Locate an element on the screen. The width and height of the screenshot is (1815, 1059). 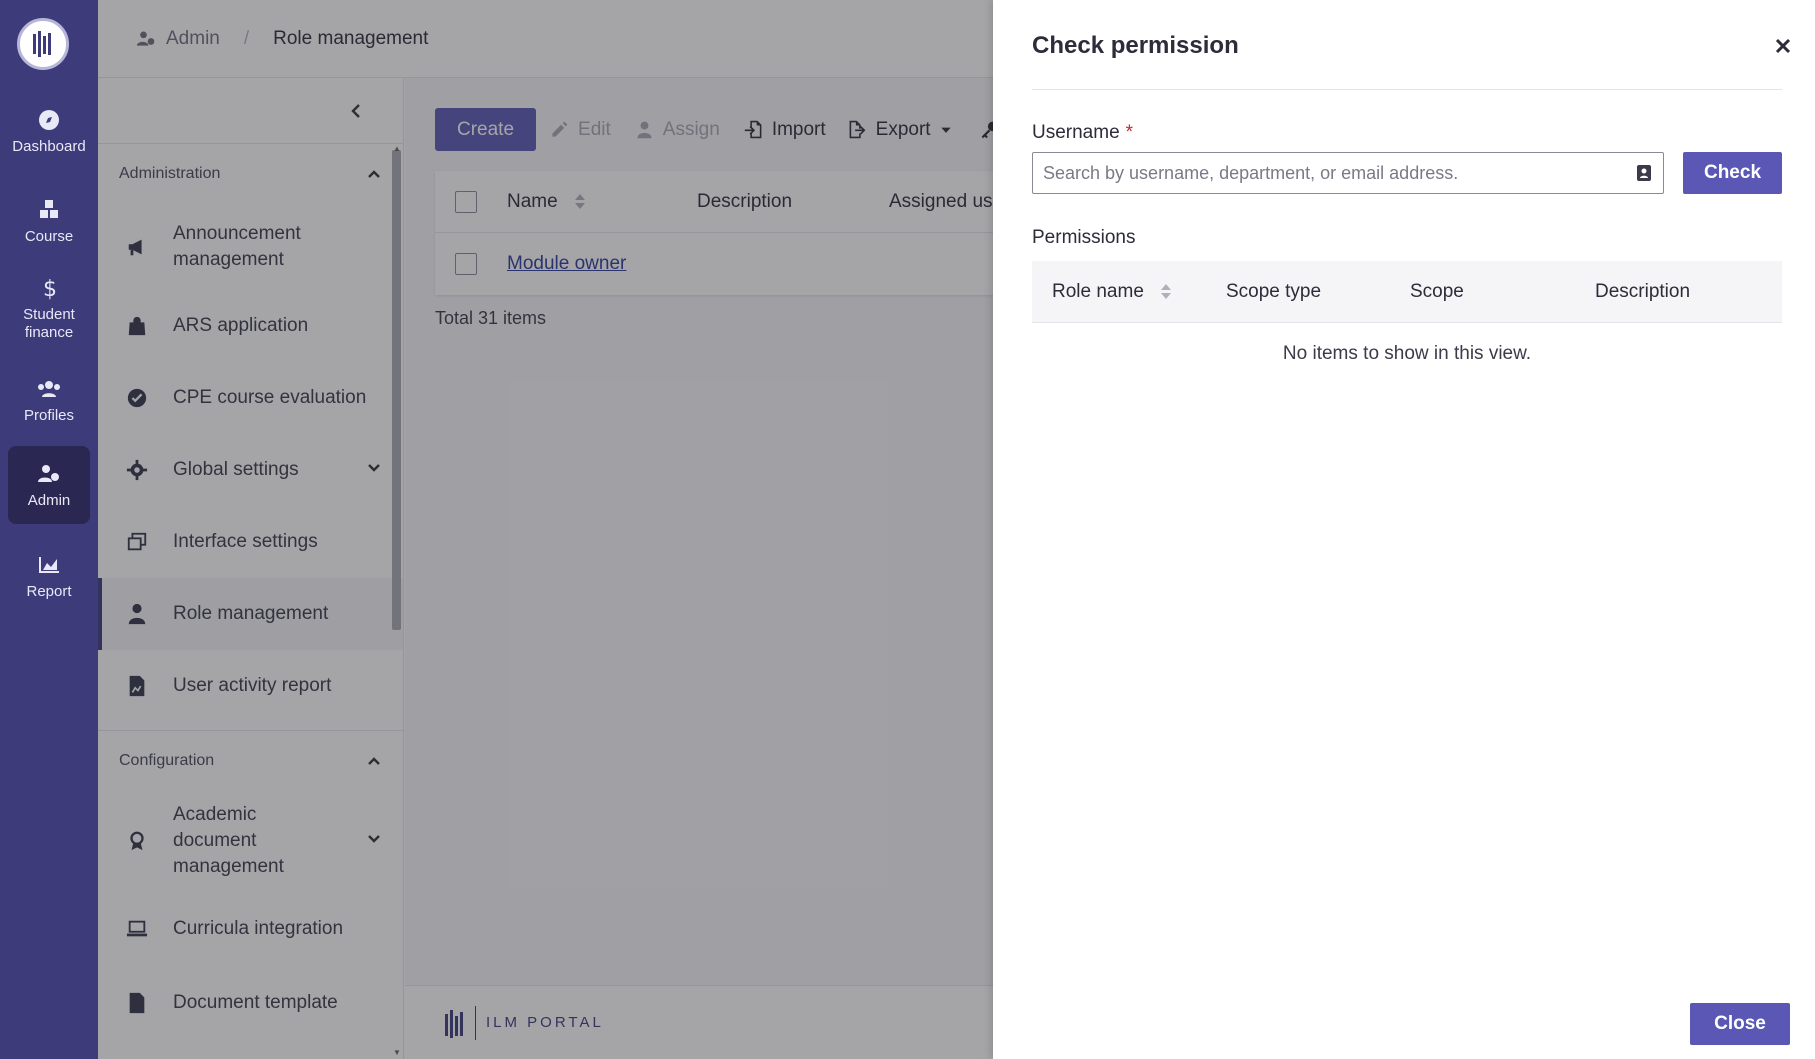
username-label: Username * is located at coordinates (1082, 133).